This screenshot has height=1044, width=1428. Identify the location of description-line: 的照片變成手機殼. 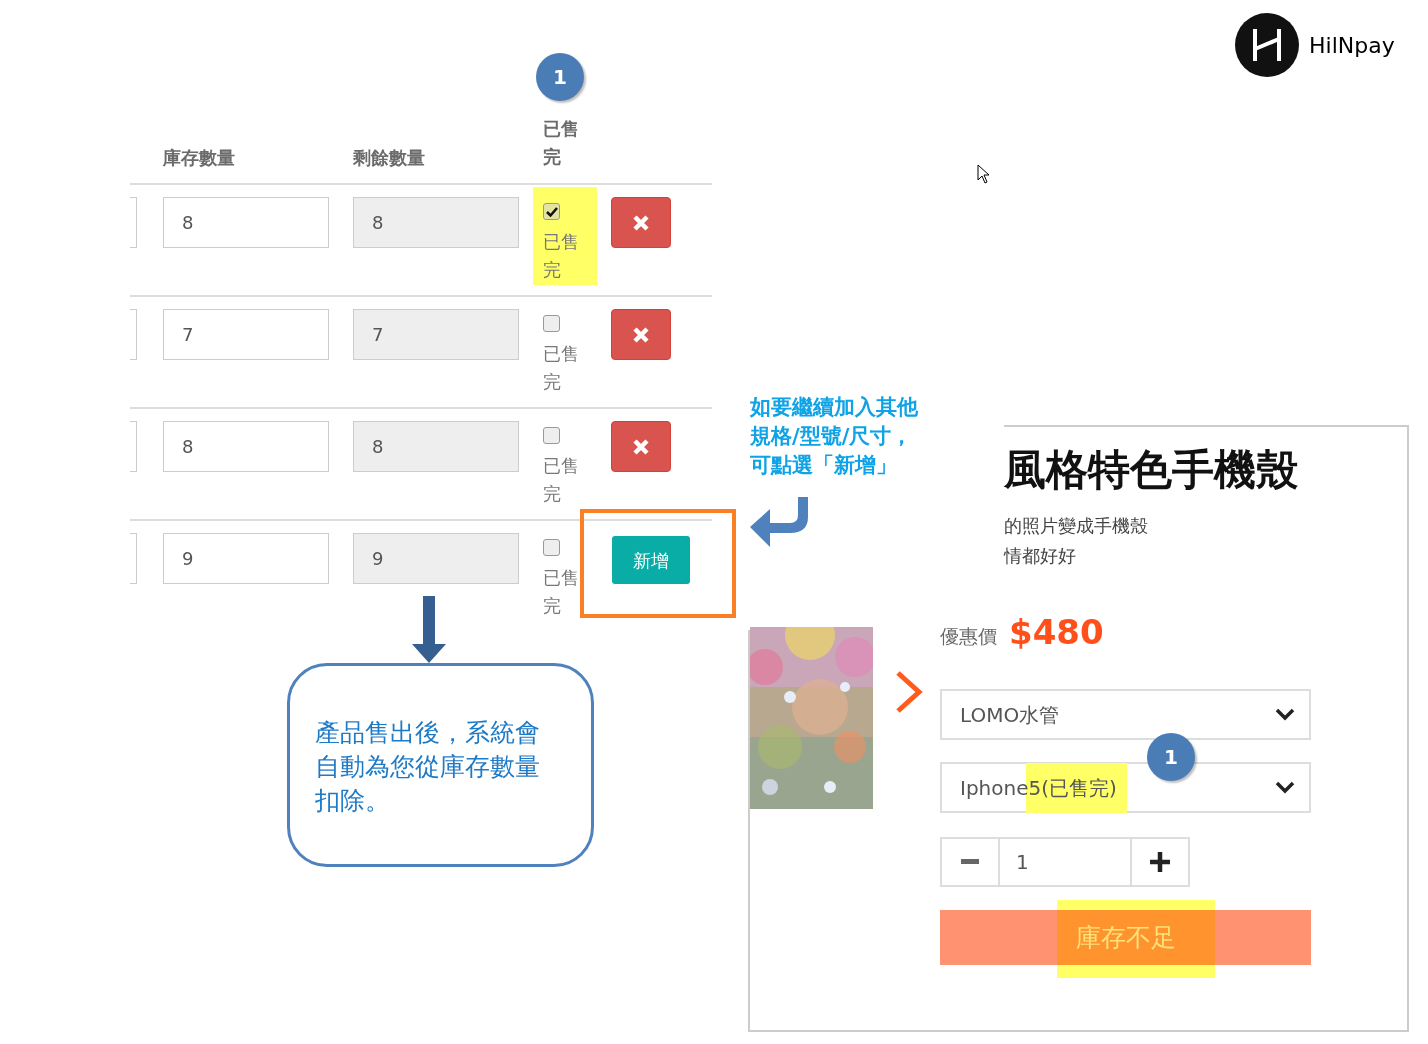
(1076, 526).